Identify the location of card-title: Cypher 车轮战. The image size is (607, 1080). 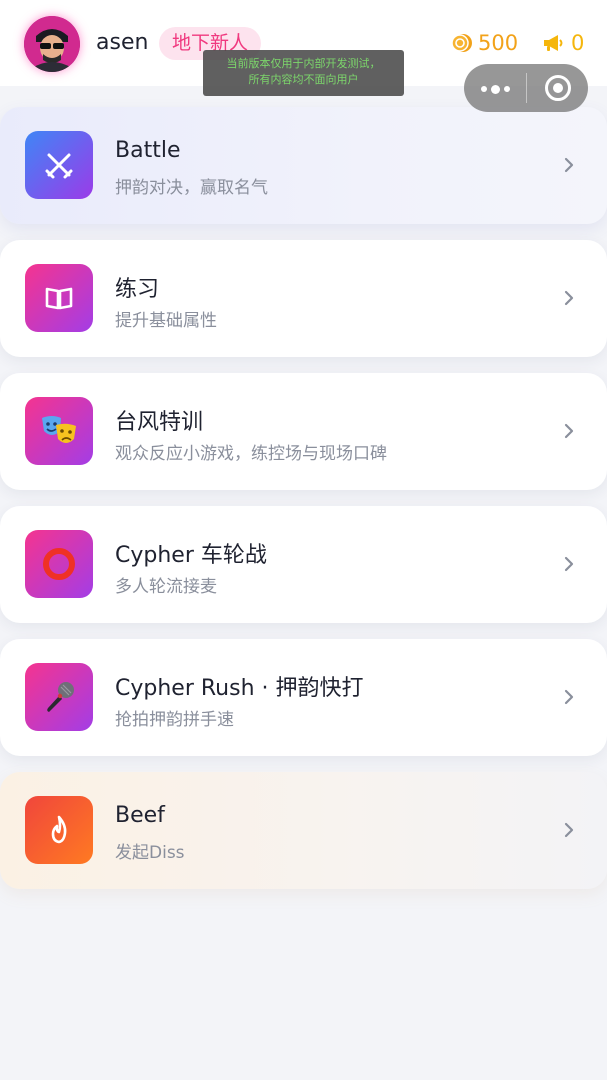
(191, 555).